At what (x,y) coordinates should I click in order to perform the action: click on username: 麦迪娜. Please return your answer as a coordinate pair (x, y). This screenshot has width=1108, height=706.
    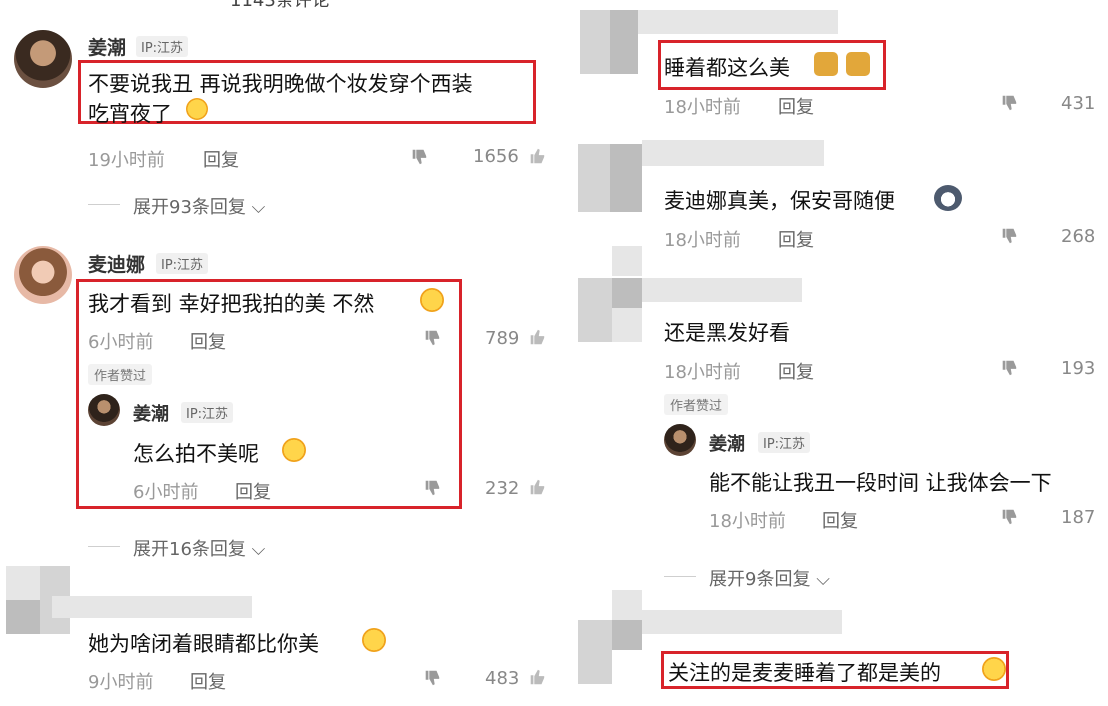
    Looking at the image, I should click on (116, 263).